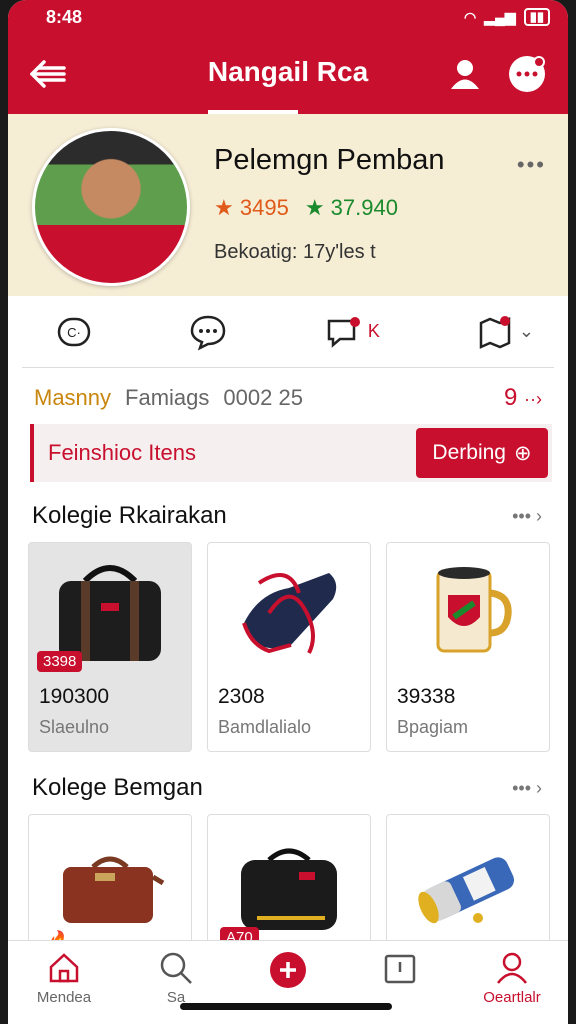 This screenshot has height=1024, width=576. What do you see at coordinates (264, 207) in the screenshot?
I see `rating-value: 3495` at bounding box center [264, 207].